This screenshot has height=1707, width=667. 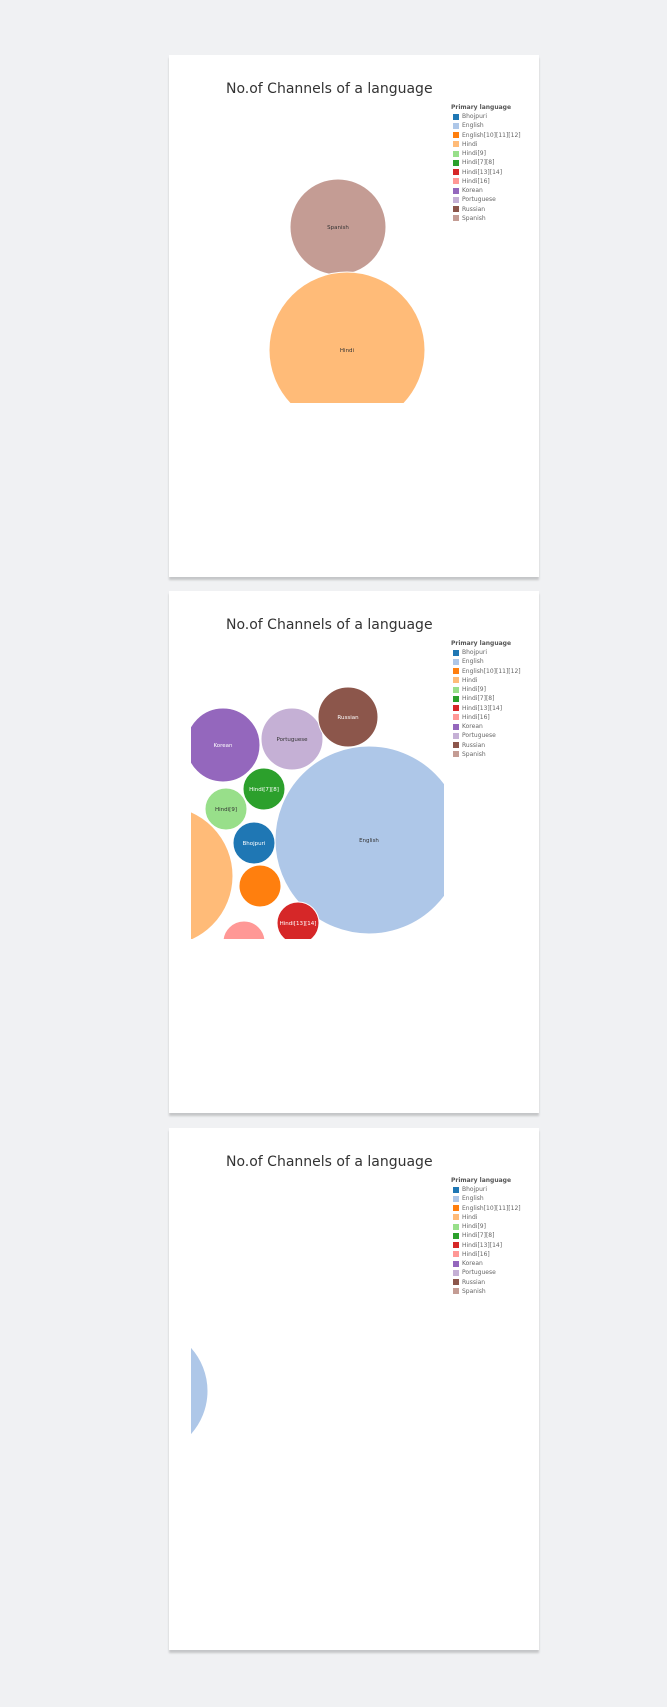 I want to click on bubble-label-spanish: Spanish, so click(x=338, y=228).